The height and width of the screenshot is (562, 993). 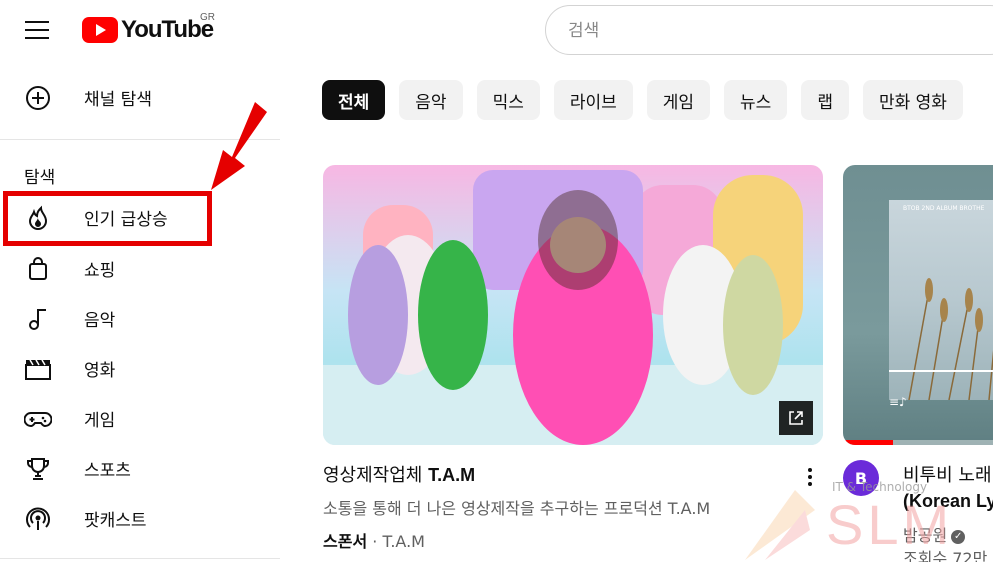 What do you see at coordinates (345, 541) in the screenshot?
I see `sponsor-label: 스폰서` at bounding box center [345, 541].